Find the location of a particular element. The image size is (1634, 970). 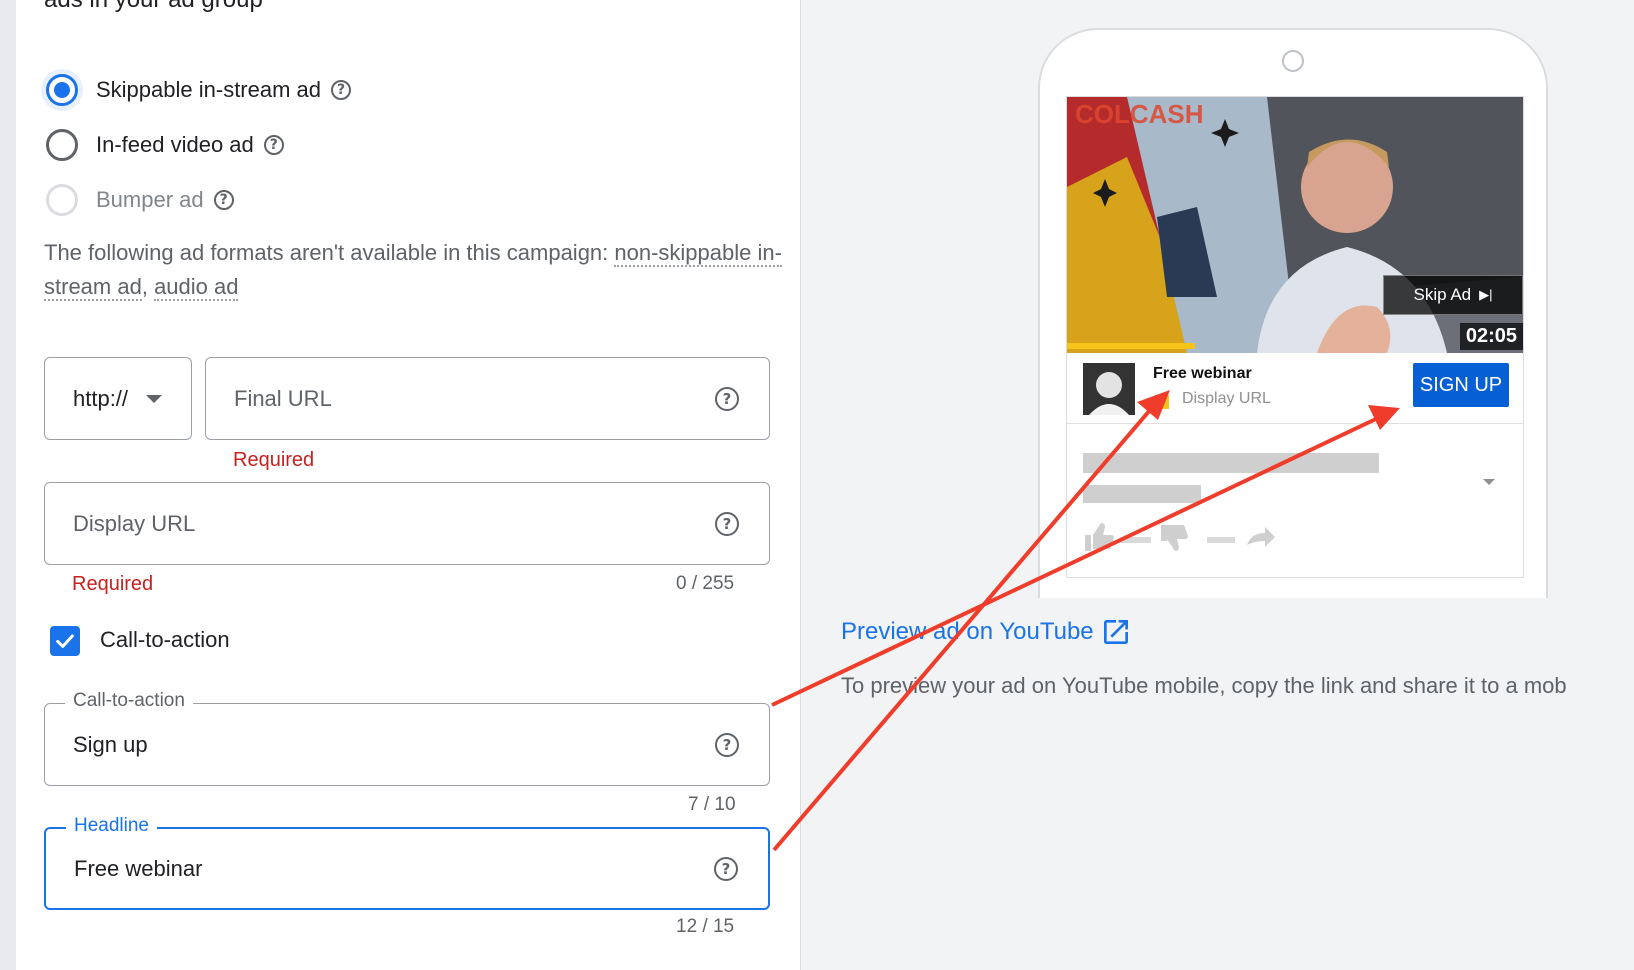

radio-bumper-ad: Bumper ad ? is located at coordinates (140, 200).